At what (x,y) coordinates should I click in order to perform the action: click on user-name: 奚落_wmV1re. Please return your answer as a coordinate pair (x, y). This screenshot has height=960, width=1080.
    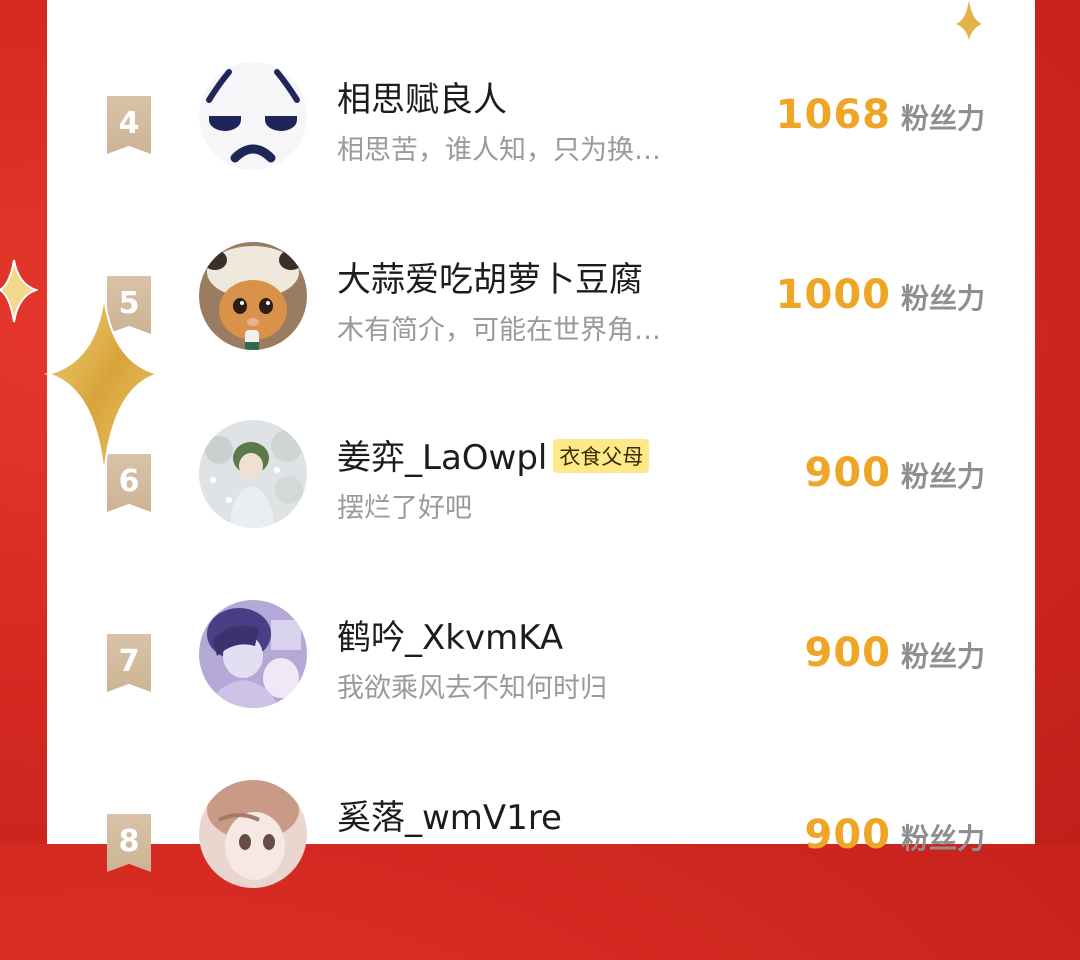
    Looking at the image, I should click on (449, 814).